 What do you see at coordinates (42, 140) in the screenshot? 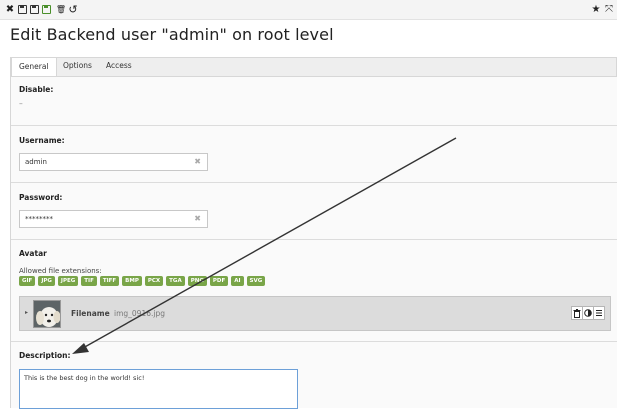
I see `username-label: Username:` at bounding box center [42, 140].